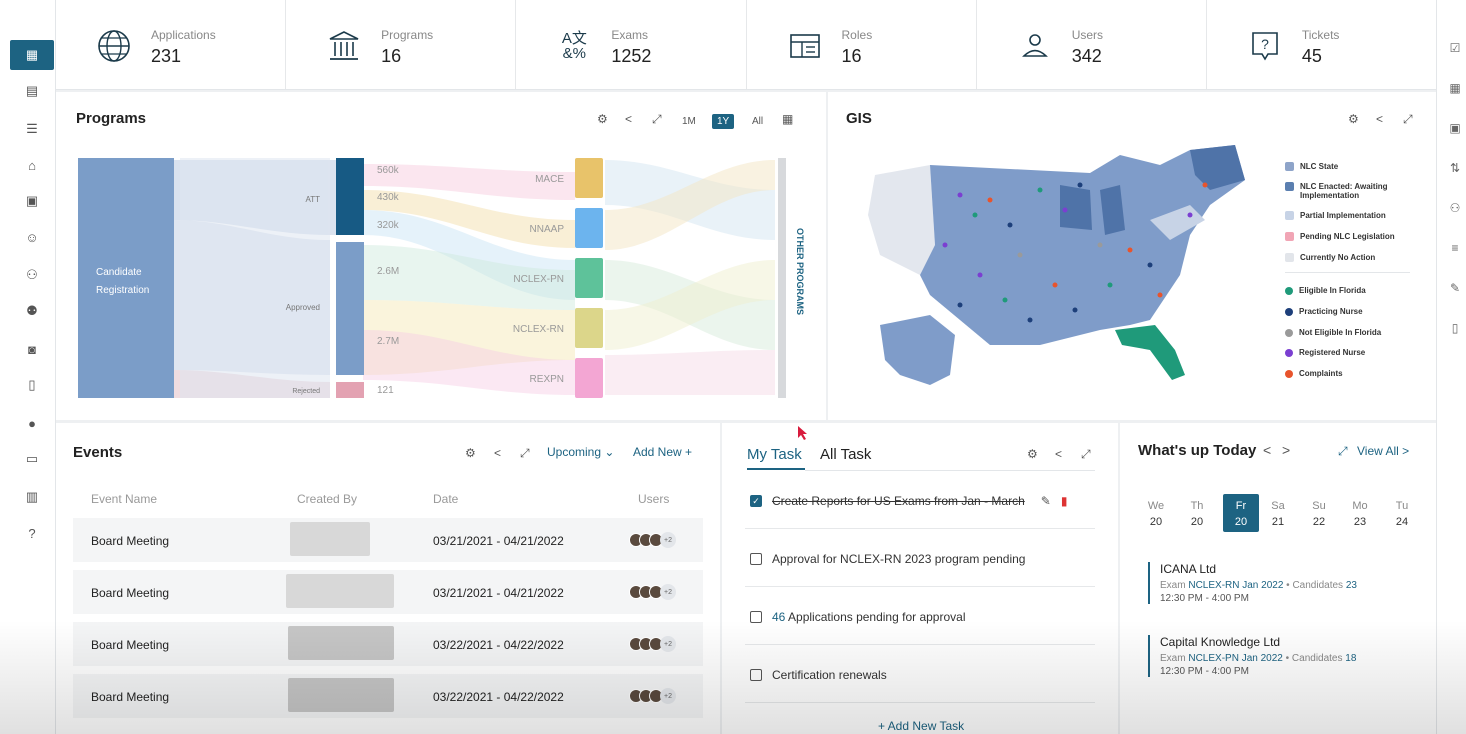  What do you see at coordinates (32, 55) in the screenshot?
I see `dashboard-nav-icon: ▦` at bounding box center [32, 55].